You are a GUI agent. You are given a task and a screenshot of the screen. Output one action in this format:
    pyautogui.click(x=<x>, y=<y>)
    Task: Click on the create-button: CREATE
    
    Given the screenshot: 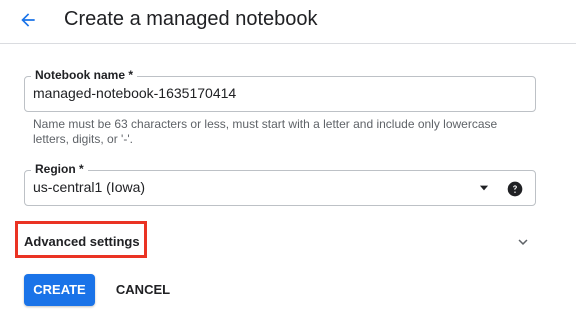 What is the action you would take?
    pyautogui.click(x=59, y=290)
    